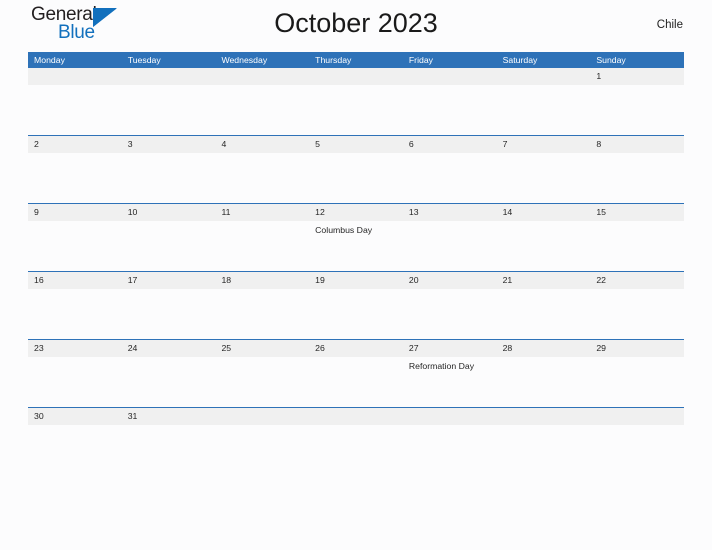 The height and width of the screenshot is (550, 712). What do you see at coordinates (544, 212) in the screenshot?
I see `day-number: 14` at bounding box center [544, 212].